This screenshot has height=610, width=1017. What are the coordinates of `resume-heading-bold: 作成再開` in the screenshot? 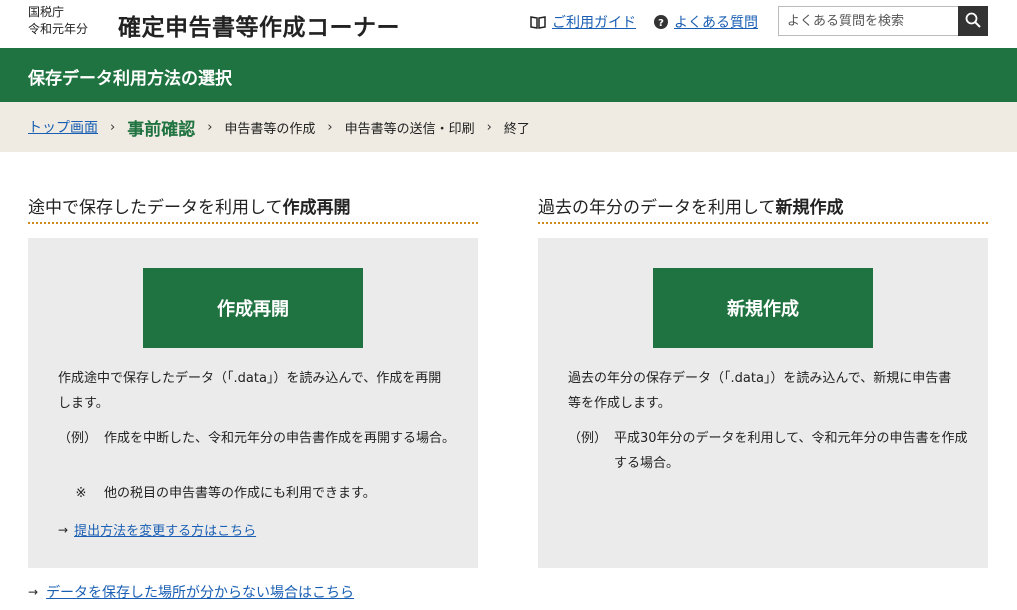 It's located at (316, 208).